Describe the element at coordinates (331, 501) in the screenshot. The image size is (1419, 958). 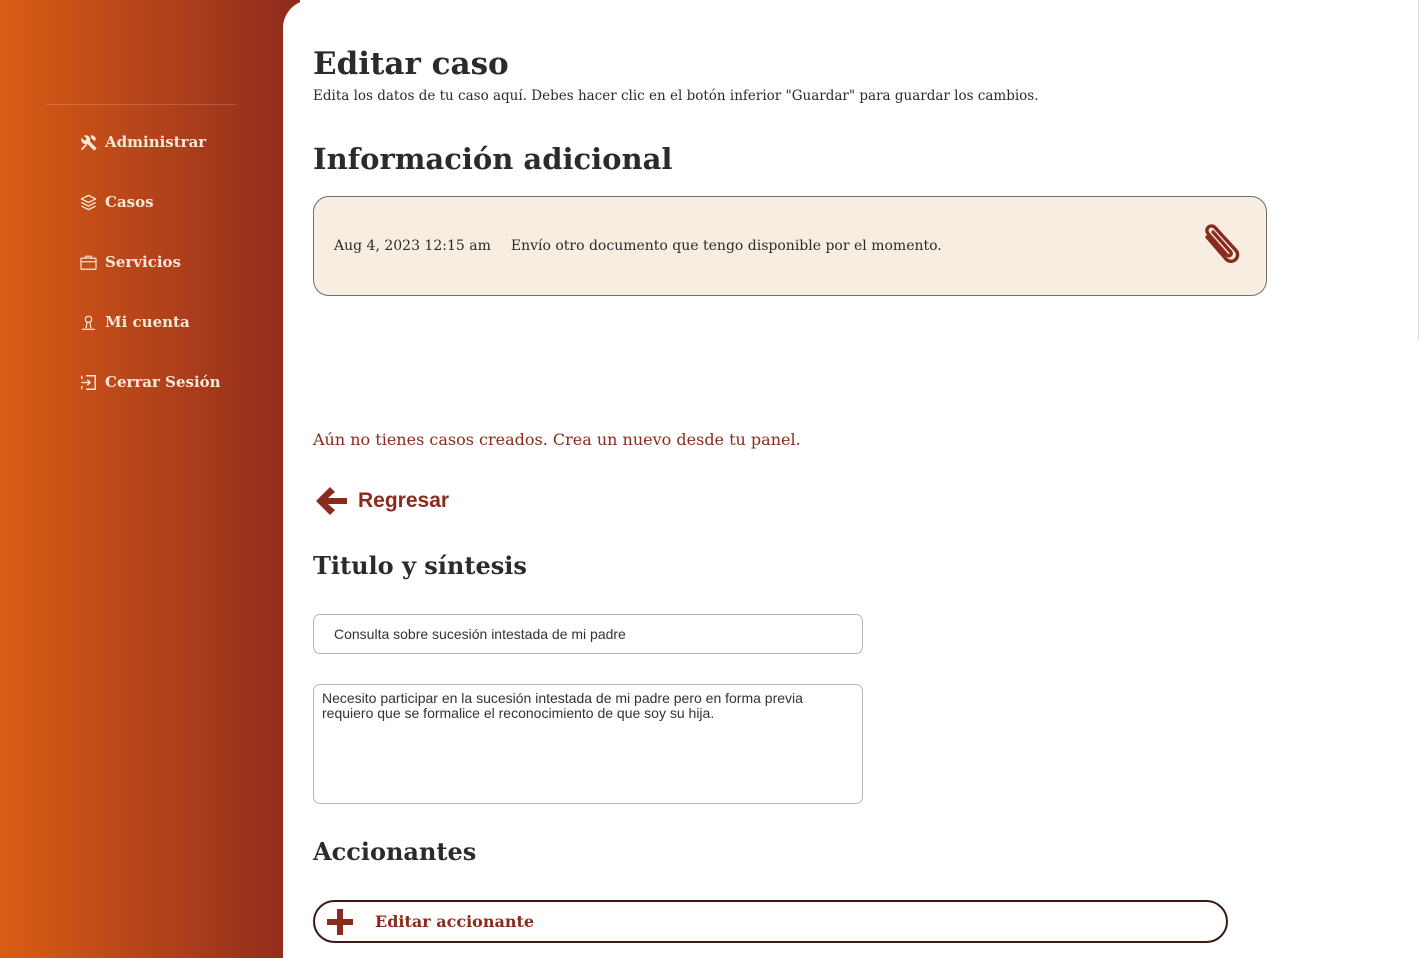
I see `arrow-left-icon` at that location.